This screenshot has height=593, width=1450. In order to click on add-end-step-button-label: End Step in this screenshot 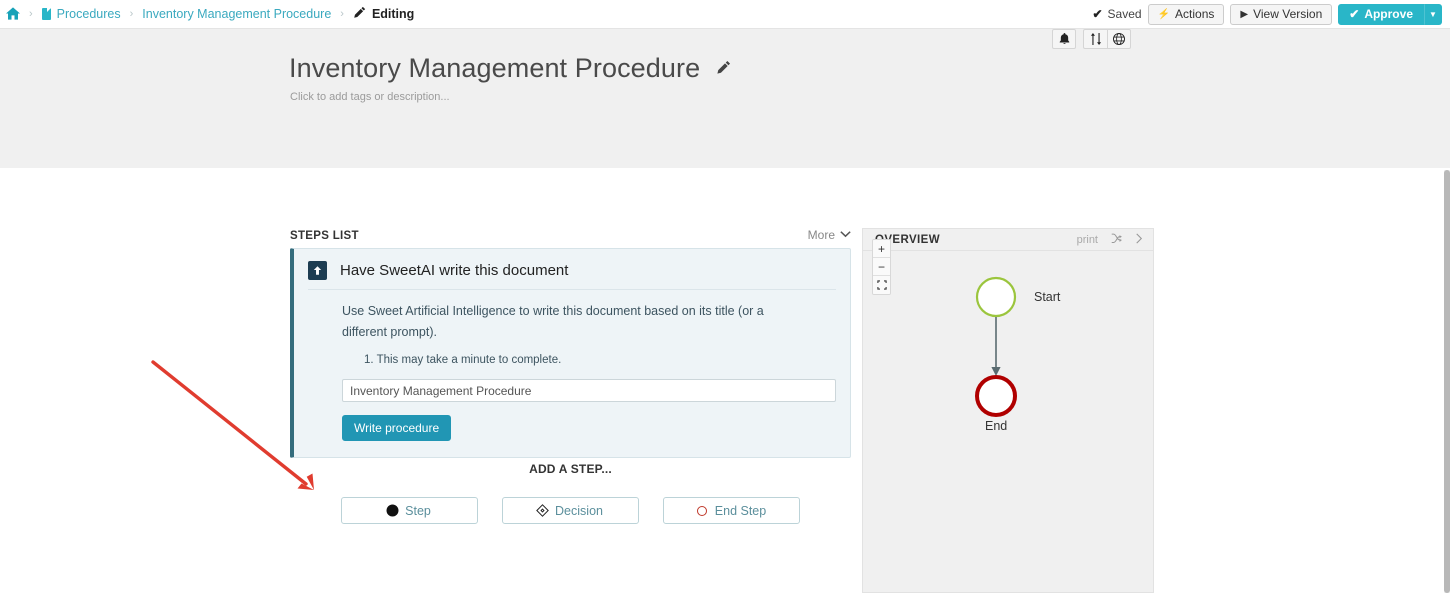, I will do `click(740, 510)`.